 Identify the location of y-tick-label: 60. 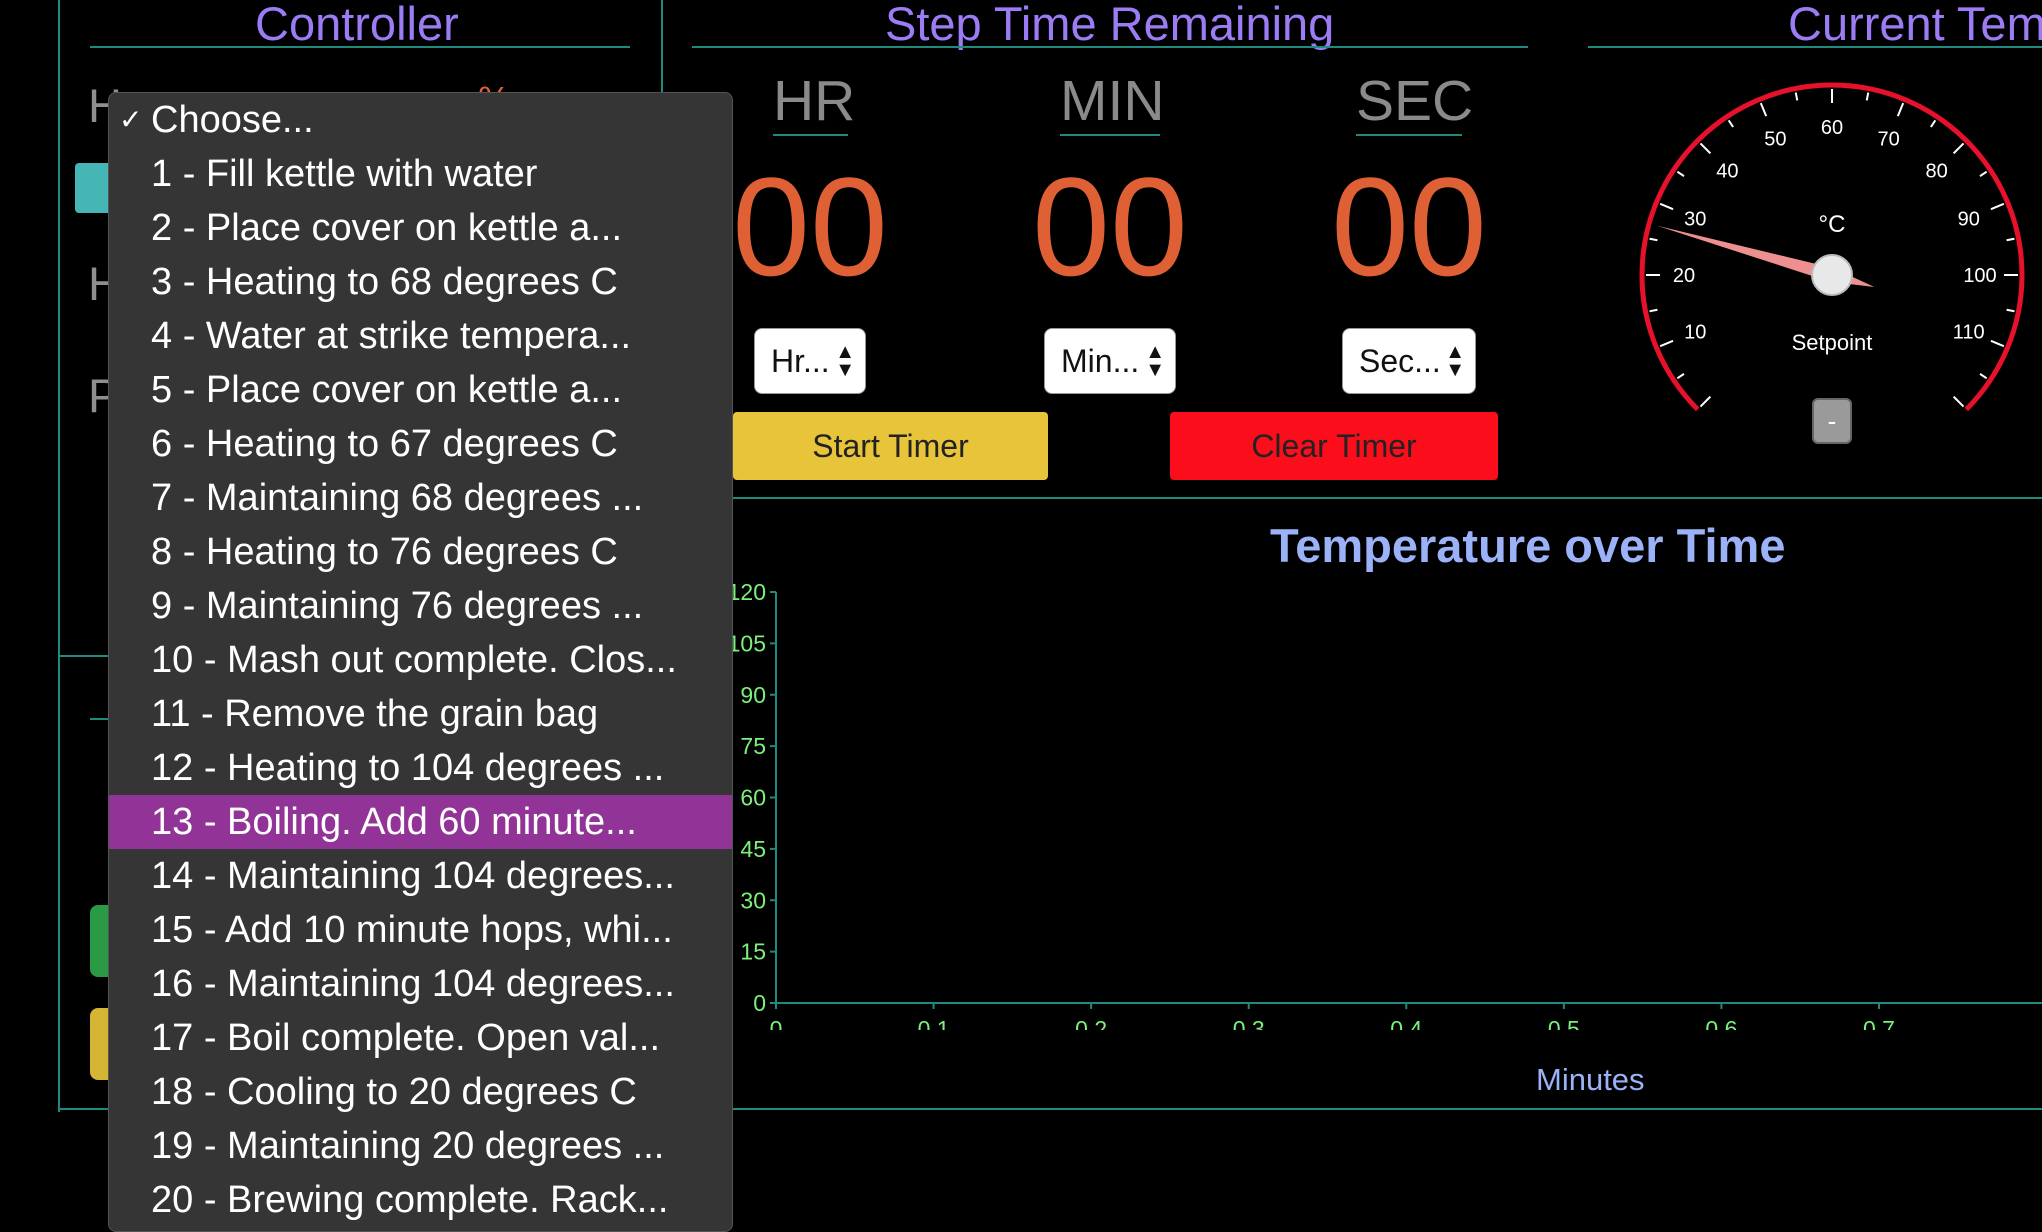
(753, 798).